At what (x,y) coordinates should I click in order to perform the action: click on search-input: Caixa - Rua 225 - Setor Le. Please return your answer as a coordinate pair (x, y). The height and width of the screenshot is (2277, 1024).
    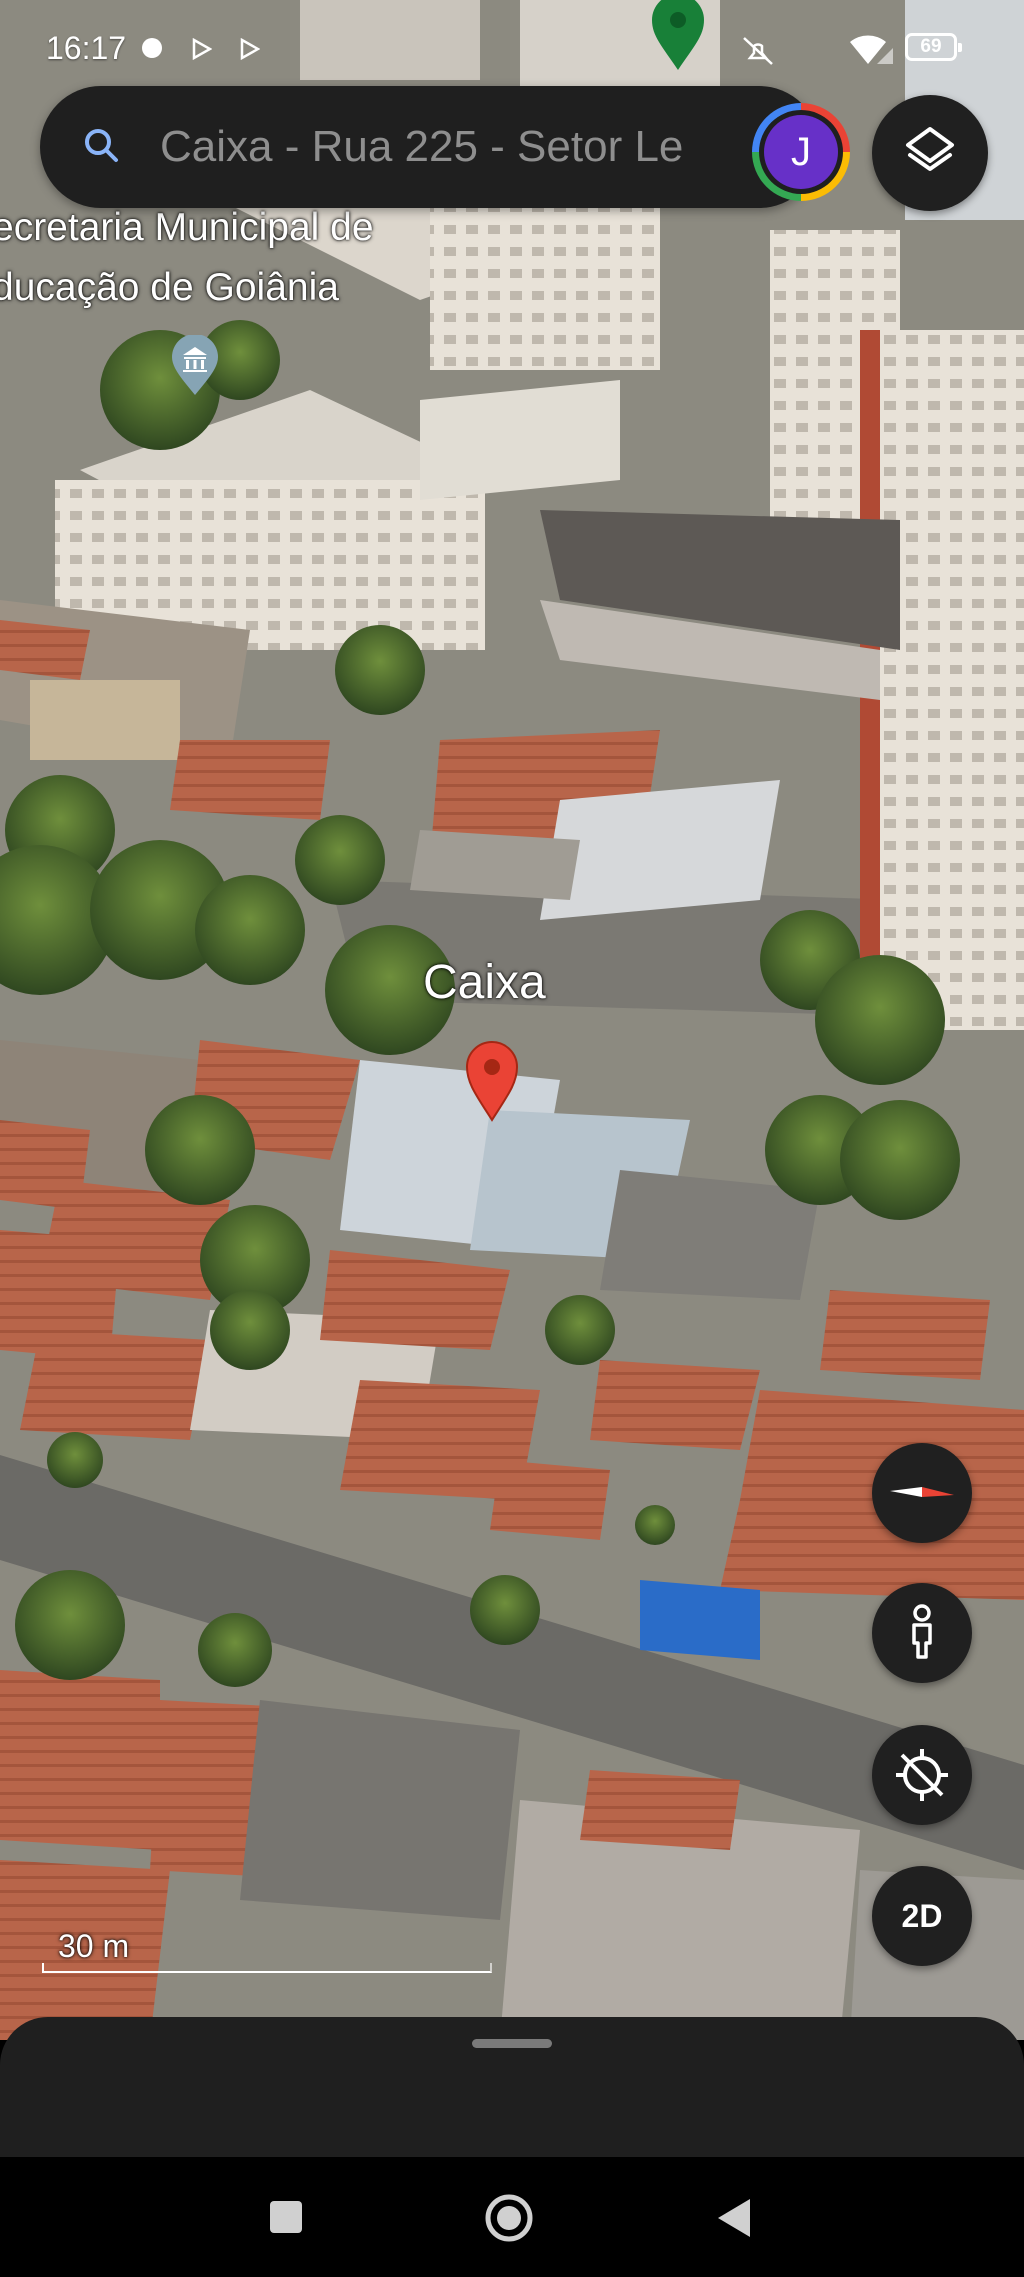
    Looking at the image, I should click on (451, 147).